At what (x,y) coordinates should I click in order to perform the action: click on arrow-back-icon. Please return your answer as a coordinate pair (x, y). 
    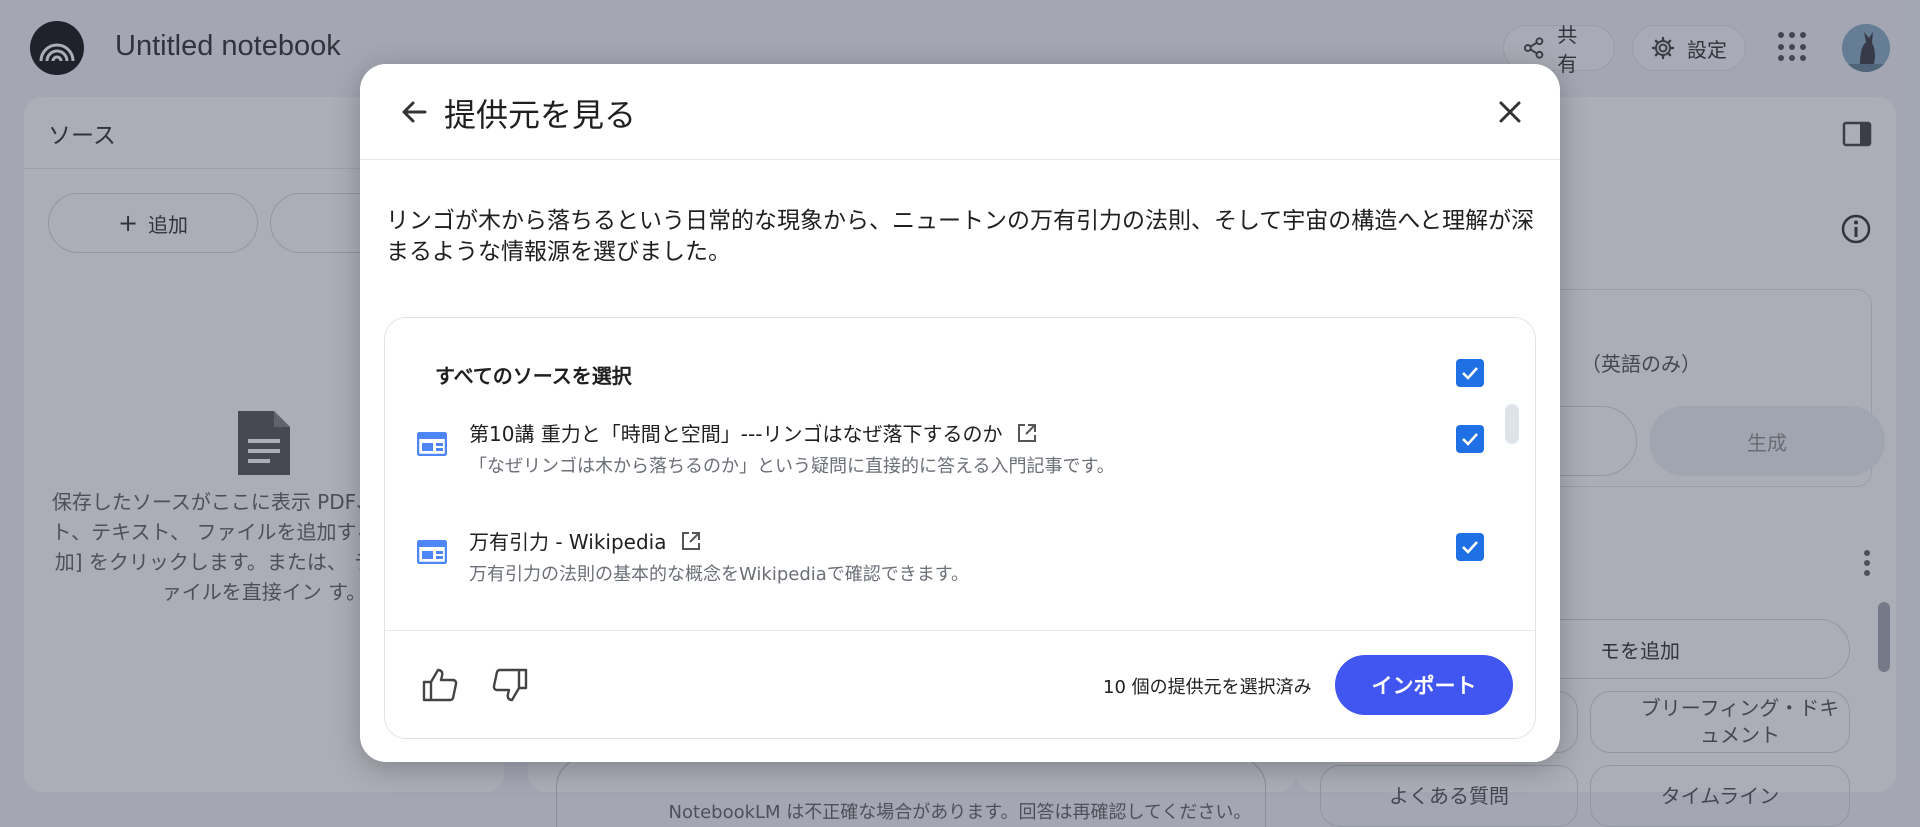
    Looking at the image, I should click on (414, 112).